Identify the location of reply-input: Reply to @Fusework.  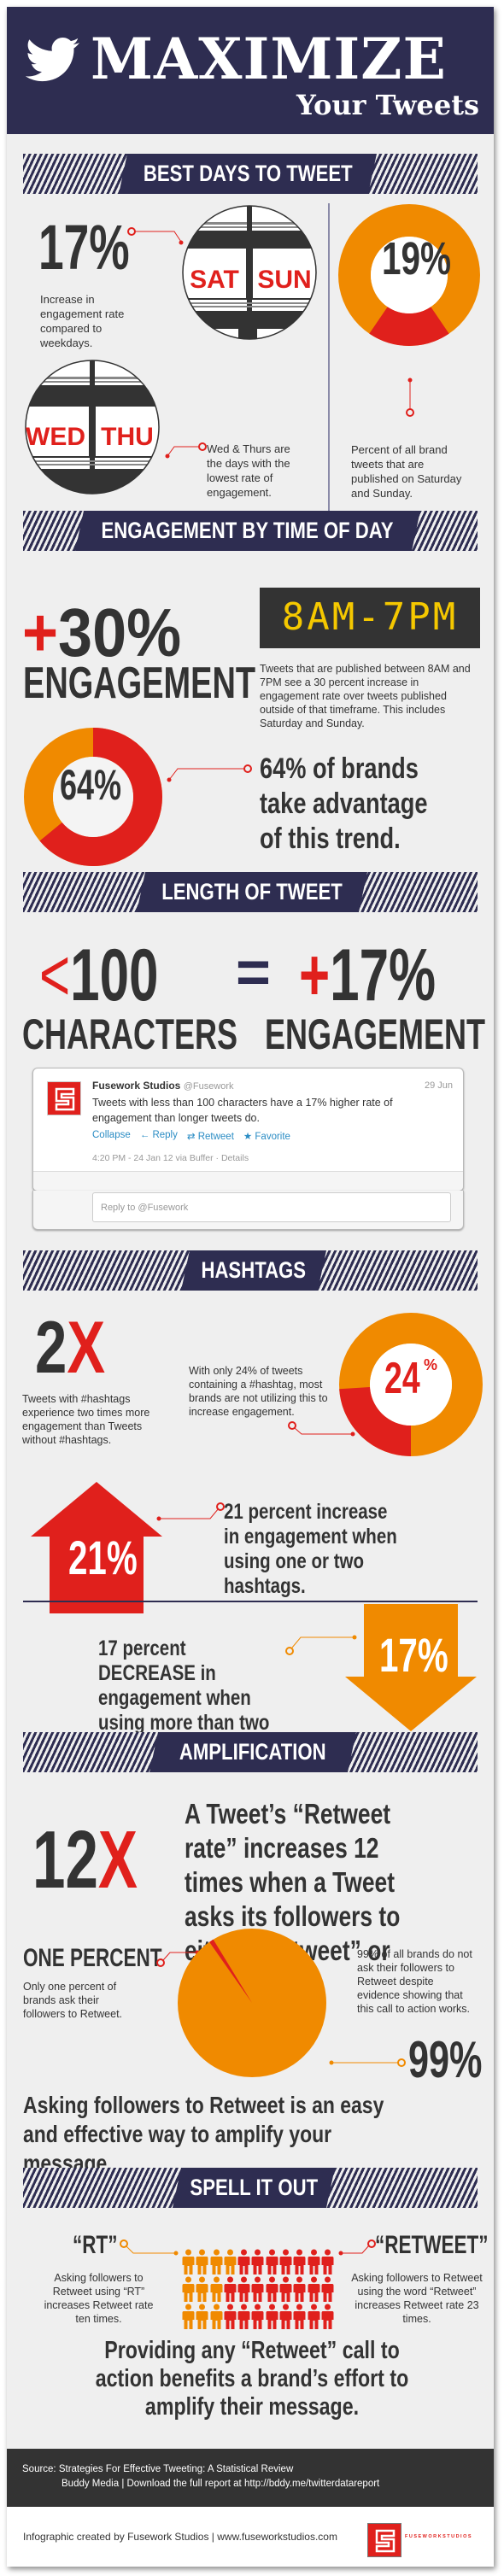
(271, 1207).